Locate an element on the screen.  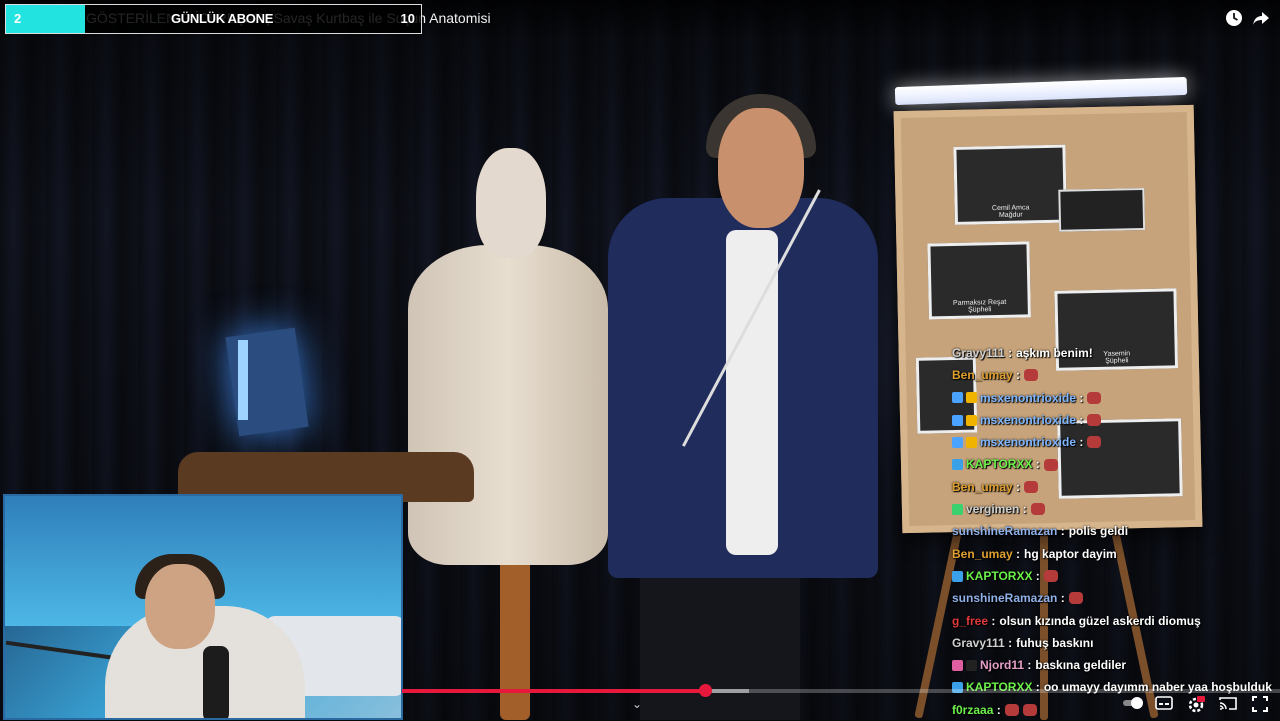
sub-goal-widget: 2 GÜNLÜK ABONE 10 is located at coordinates (213, 19).